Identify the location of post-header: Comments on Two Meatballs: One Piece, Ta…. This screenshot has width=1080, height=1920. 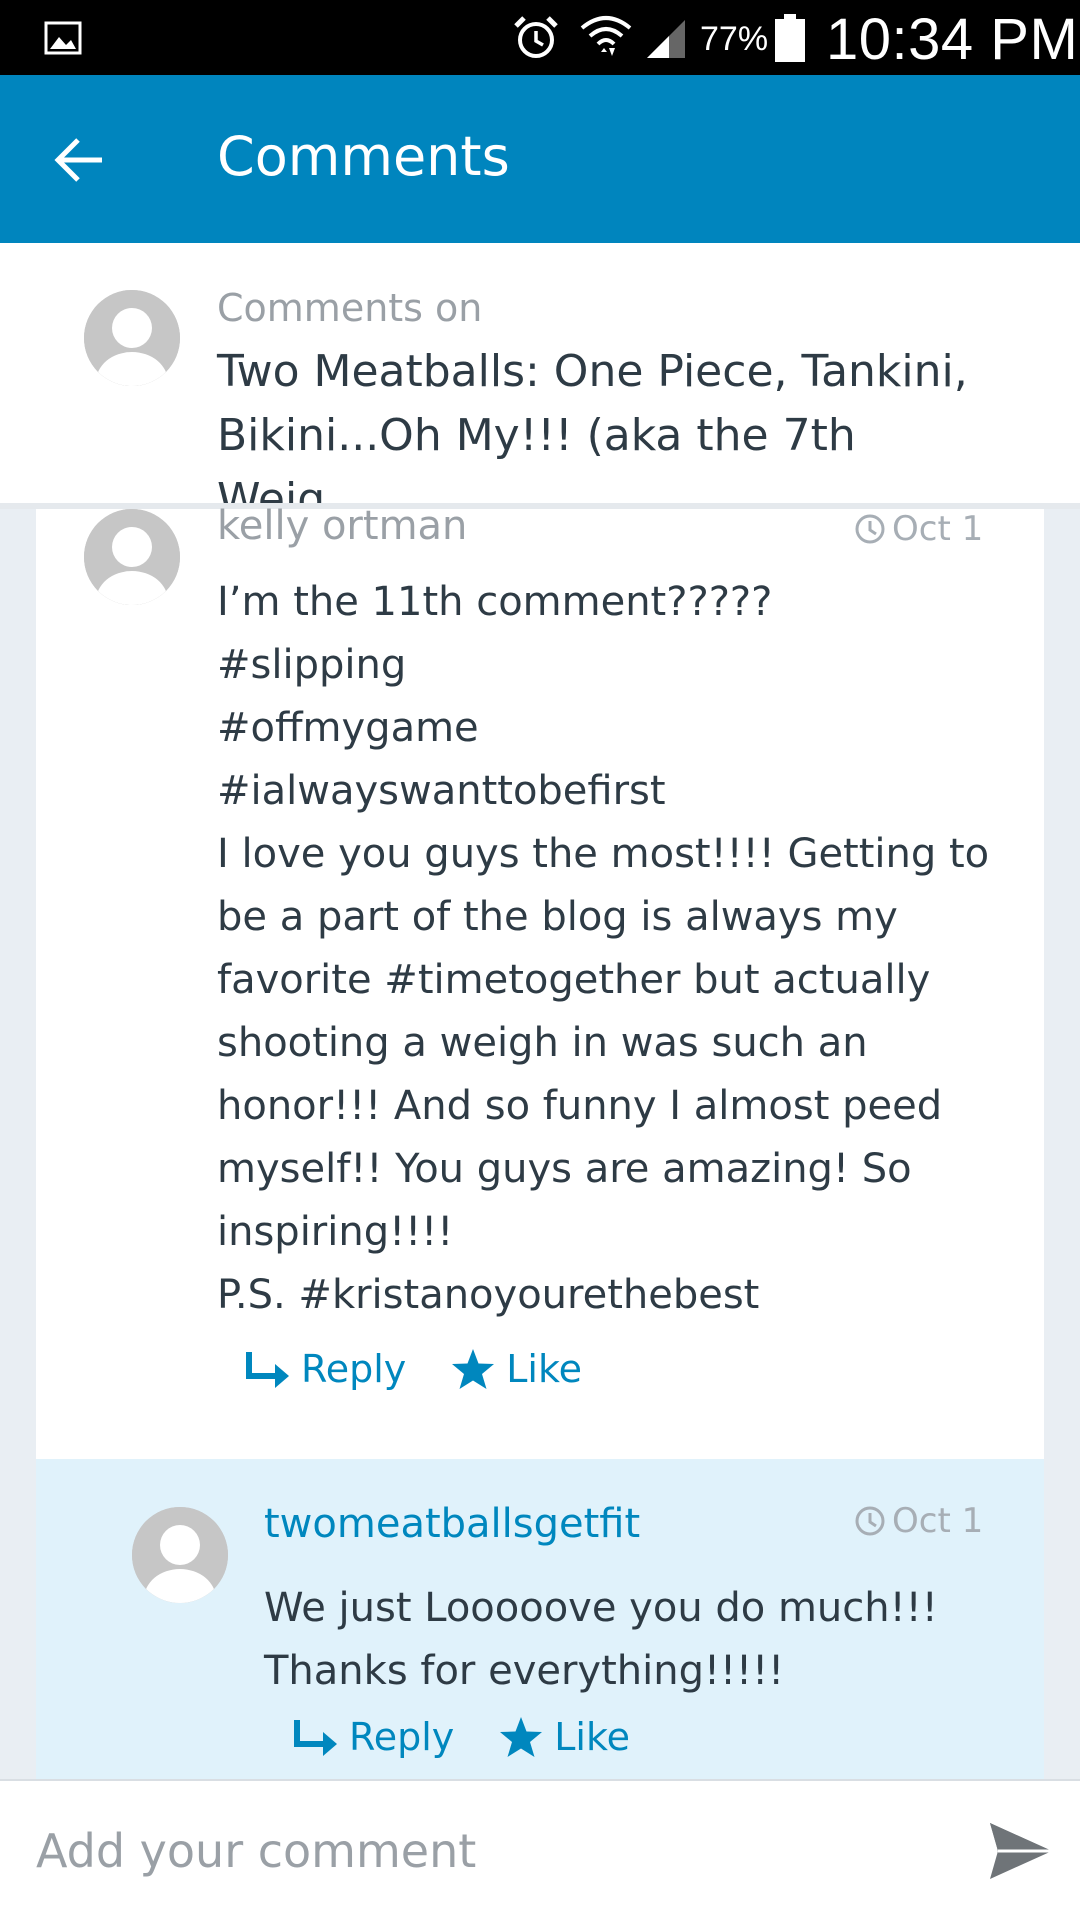
(540, 384).